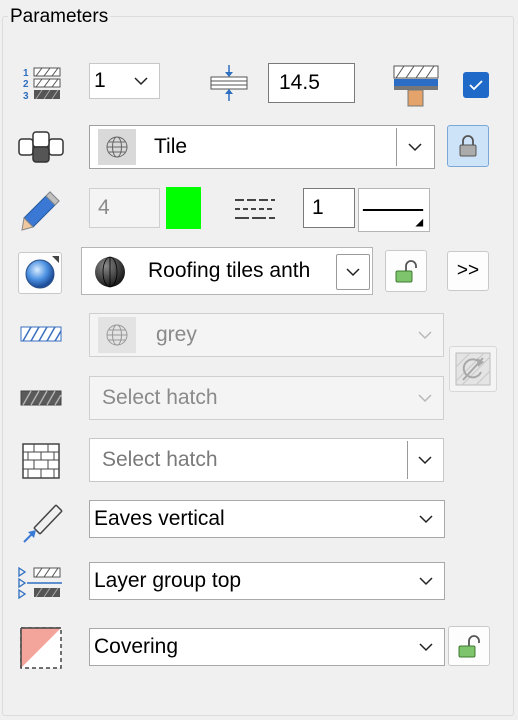 The width and height of the screenshot is (518, 720). Describe the element at coordinates (124, 208) in the screenshot. I see `pen-number-input: 4` at that location.